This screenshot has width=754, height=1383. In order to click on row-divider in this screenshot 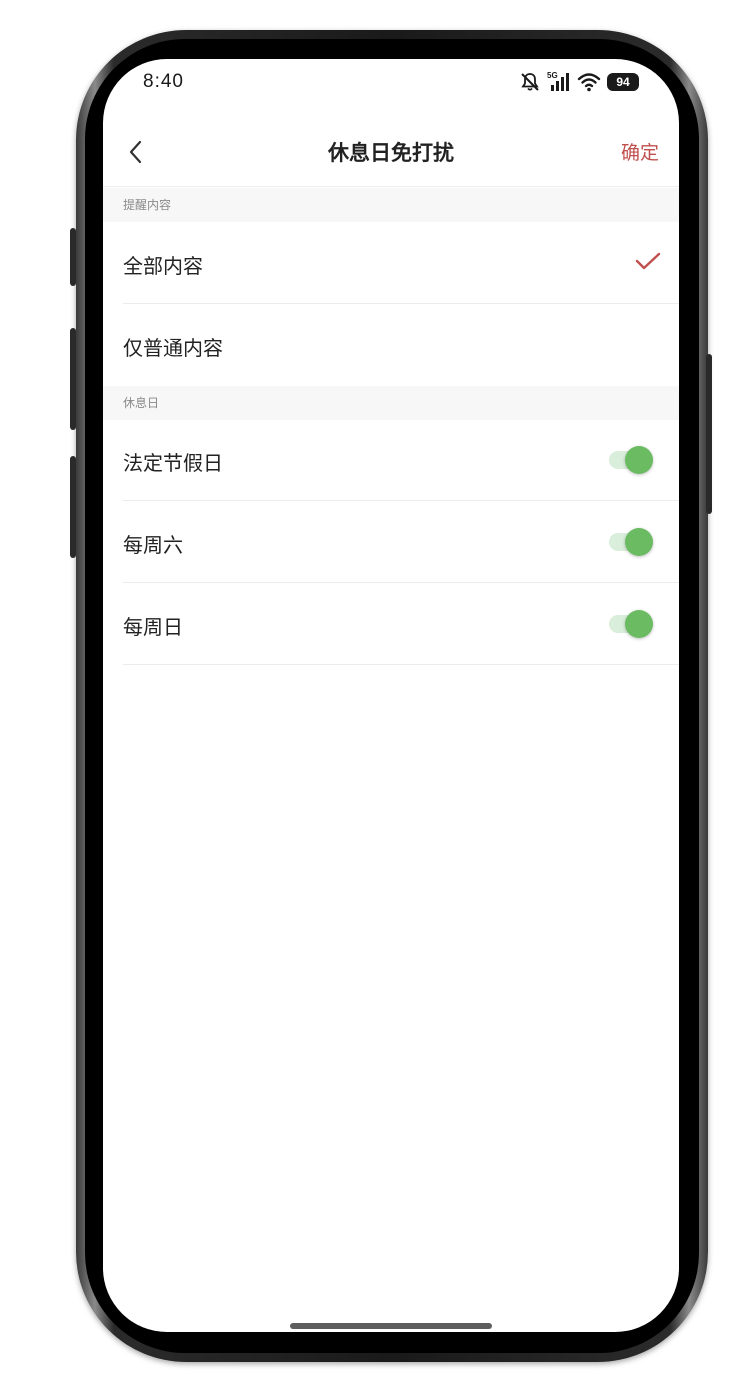, I will do `click(401, 664)`.